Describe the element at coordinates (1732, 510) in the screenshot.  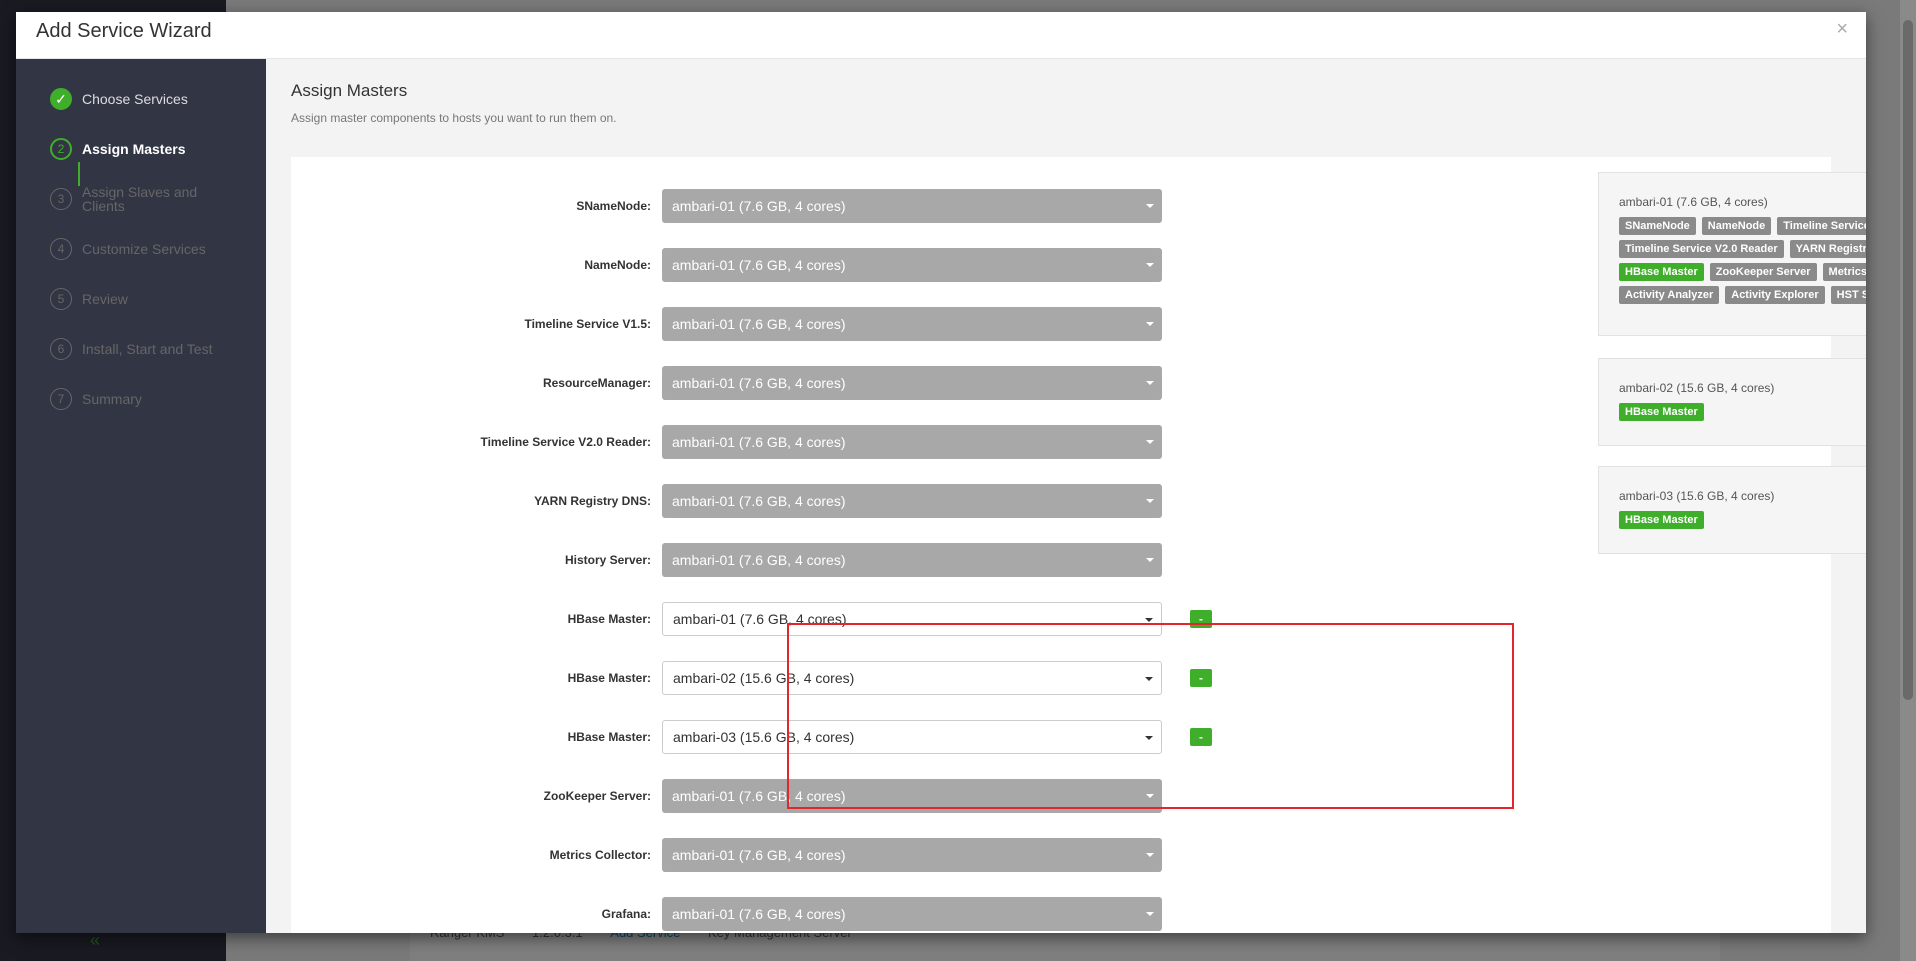
I see `host-summary-box: ambari-03 (15.6 GB, 4 cores) HBase Master` at that location.